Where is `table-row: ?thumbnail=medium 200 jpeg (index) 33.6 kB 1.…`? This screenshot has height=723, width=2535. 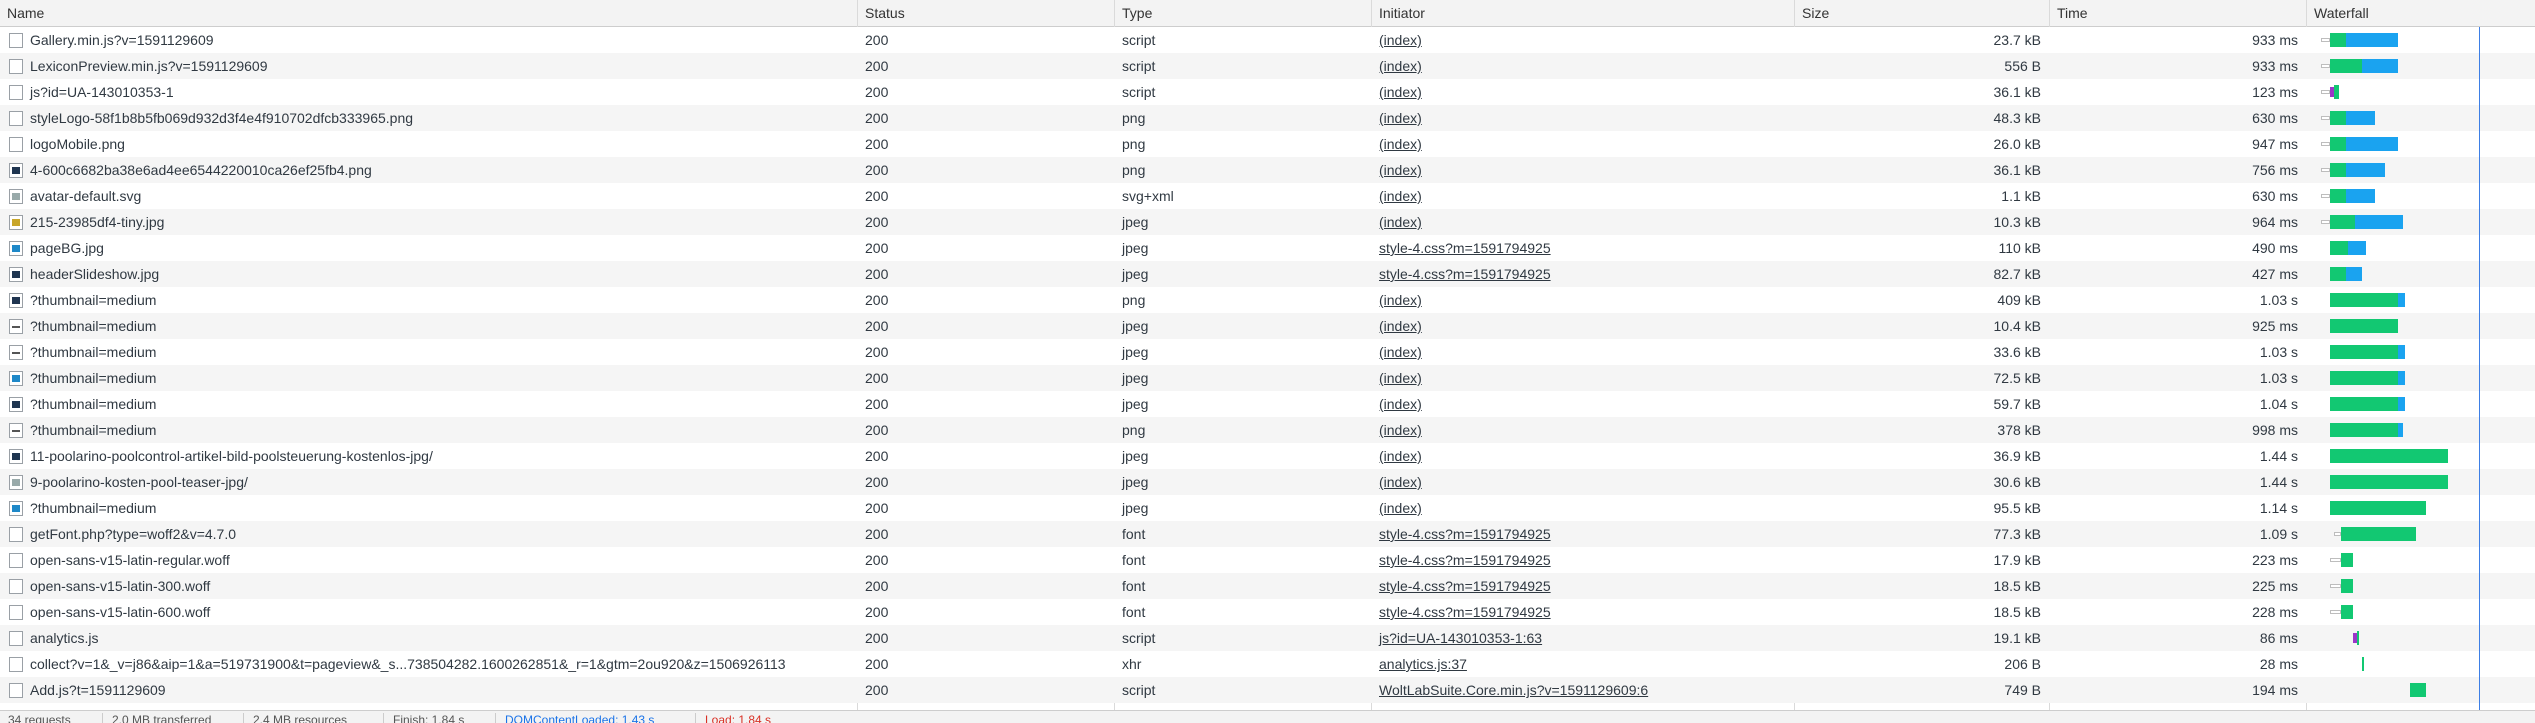
table-row: ?thumbnail=medium 200 jpeg (index) 33.6 kB 1.… is located at coordinates (1267, 352).